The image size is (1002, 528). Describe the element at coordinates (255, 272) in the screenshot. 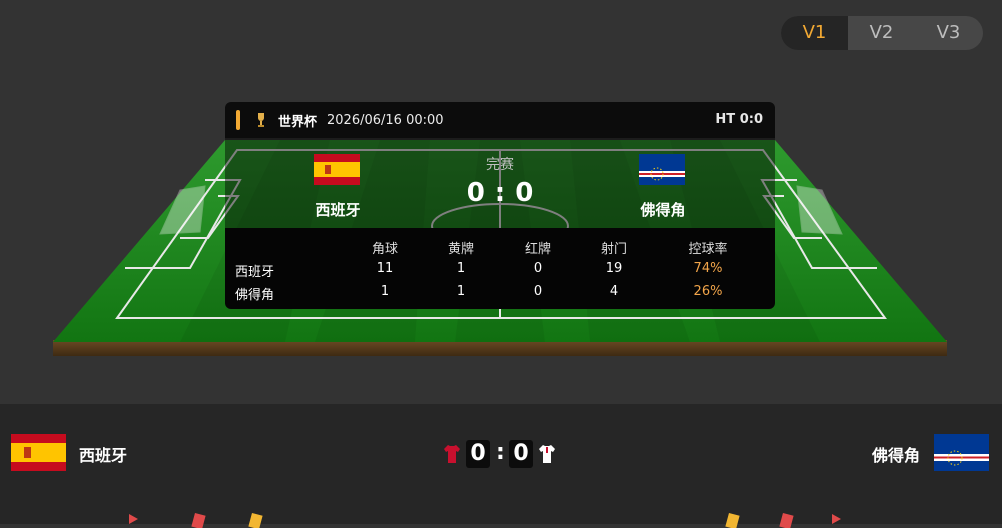

I see `stats-team-name: 西班牙` at that location.